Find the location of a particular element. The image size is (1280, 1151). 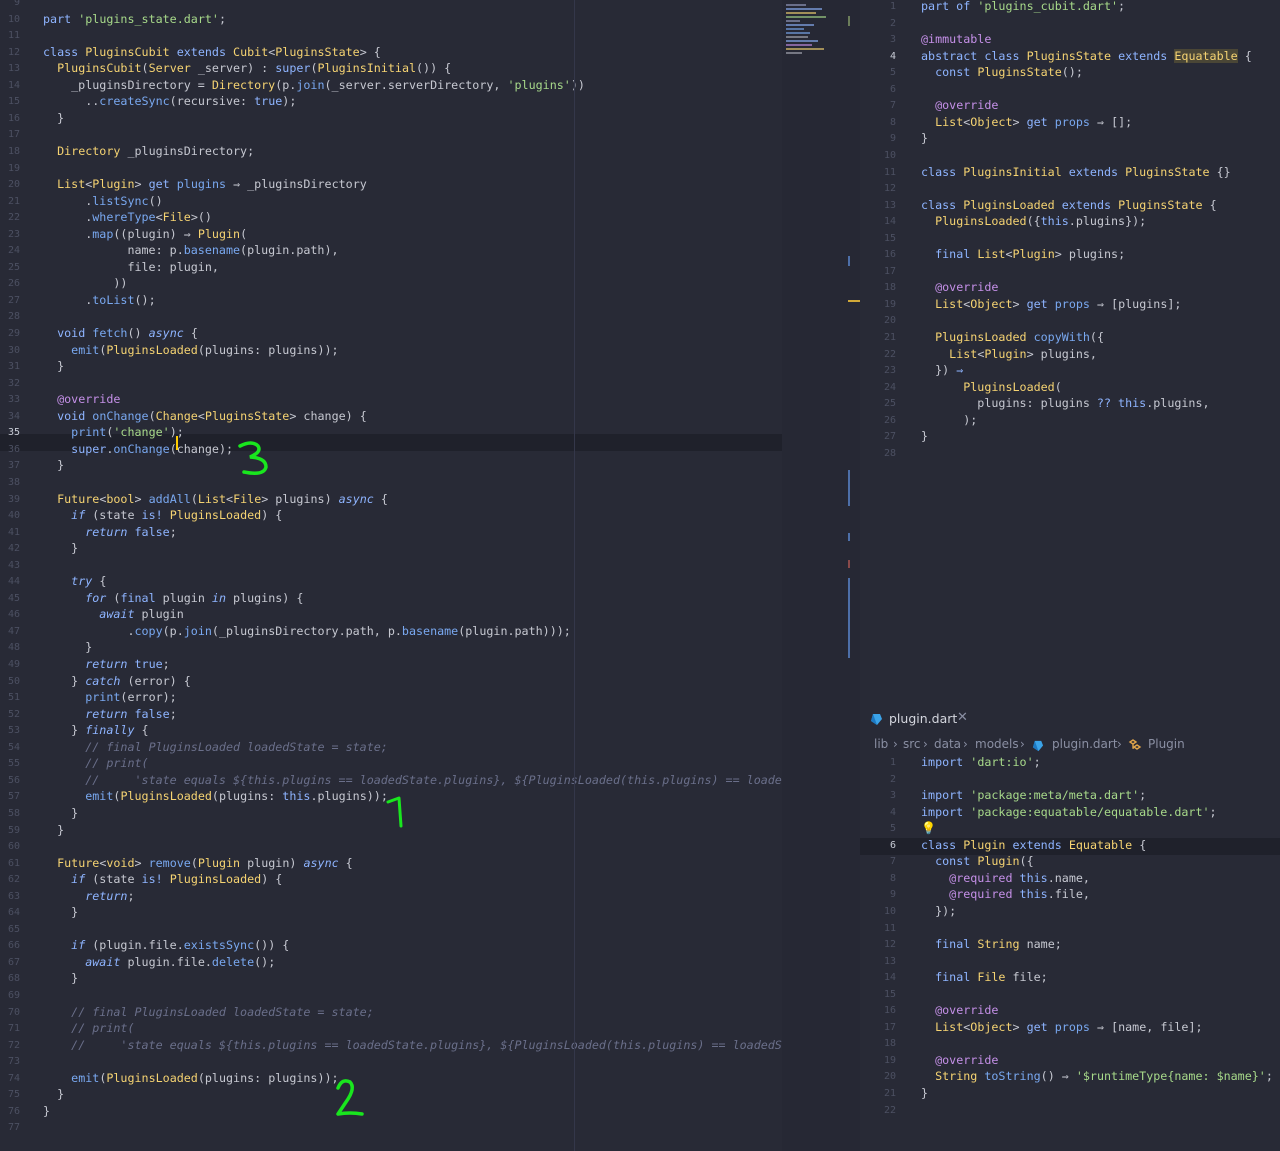

breadcrumb-item: src is located at coordinates (912, 744).